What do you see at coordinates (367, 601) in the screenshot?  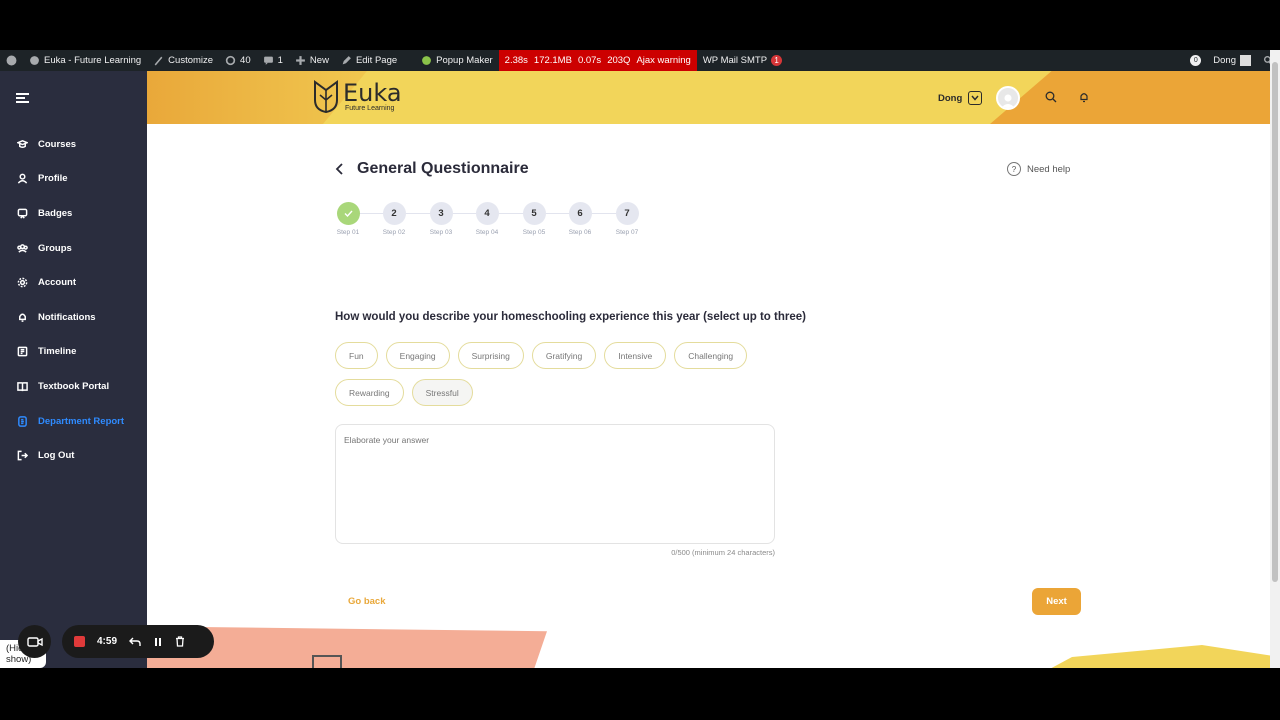 I see `go-back-link: Go back` at bounding box center [367, 601].